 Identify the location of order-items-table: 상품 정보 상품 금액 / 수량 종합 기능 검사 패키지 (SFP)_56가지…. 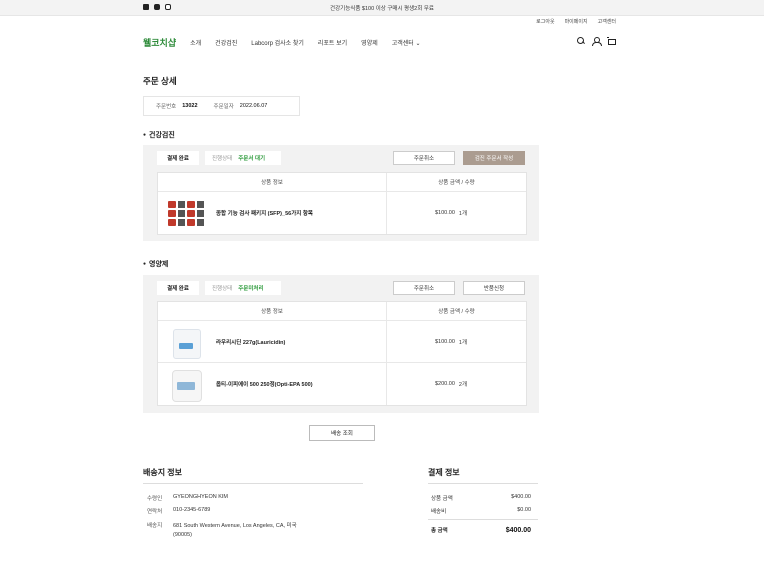
(342, 203).